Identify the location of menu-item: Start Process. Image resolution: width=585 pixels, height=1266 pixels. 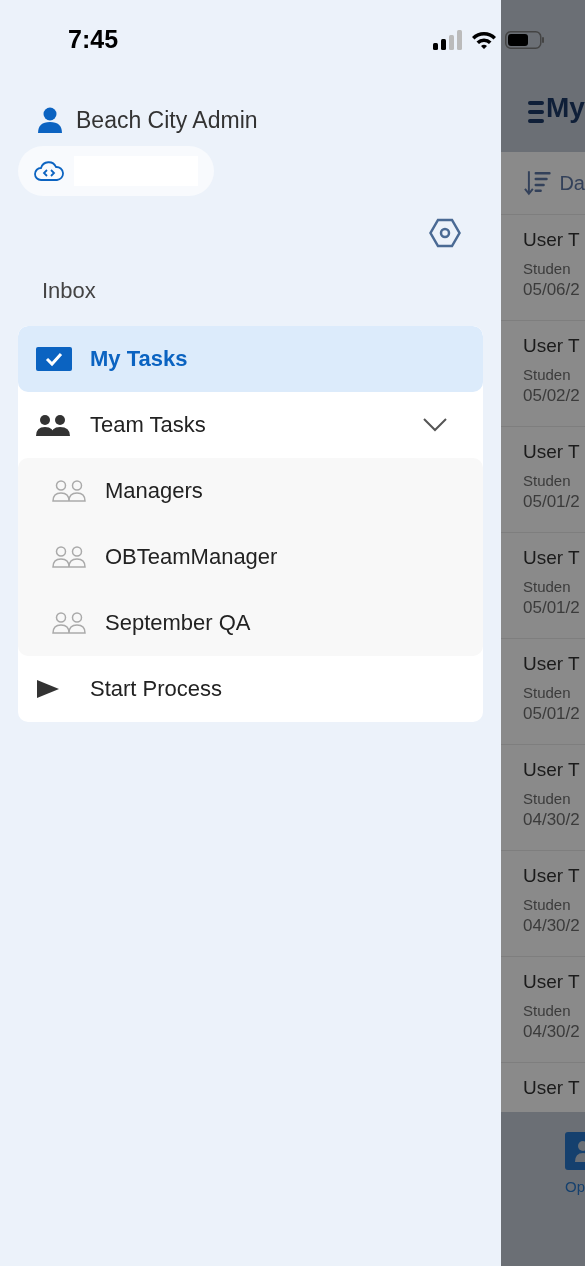
(250, 689).